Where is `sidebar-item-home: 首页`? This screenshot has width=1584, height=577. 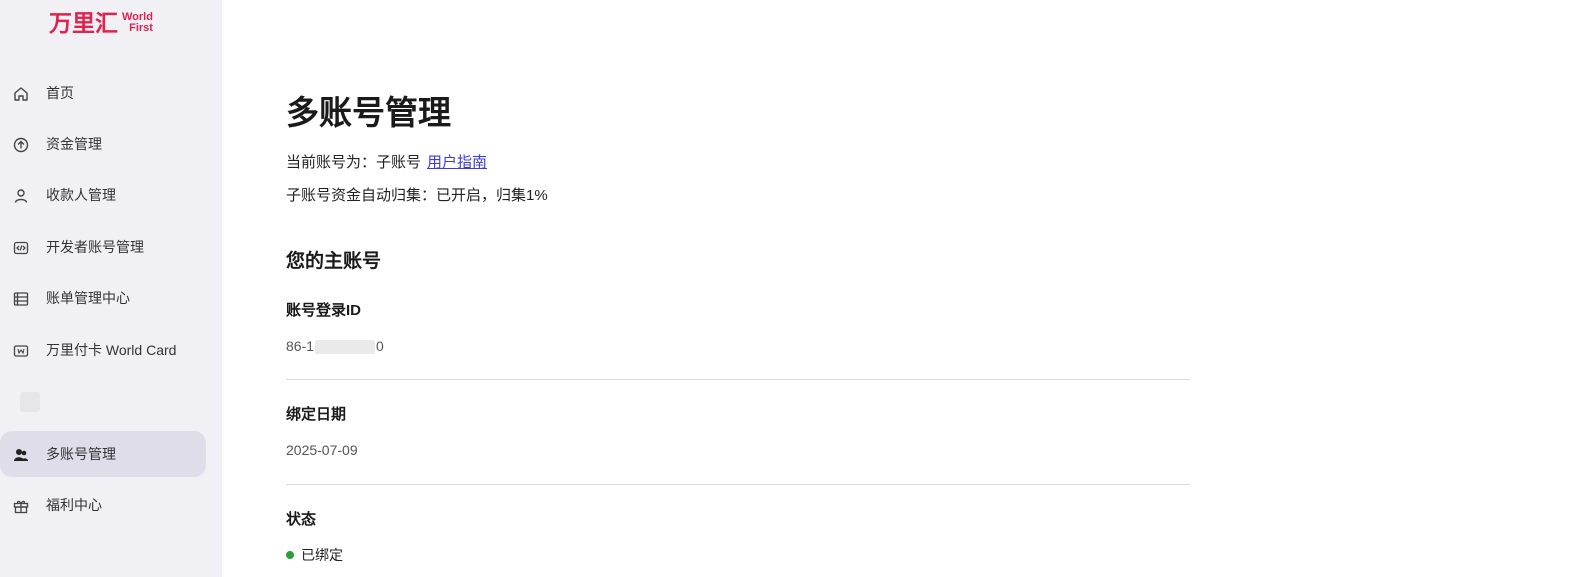
sidebar-item-home: 首页 is located at coordinates (103, 93).